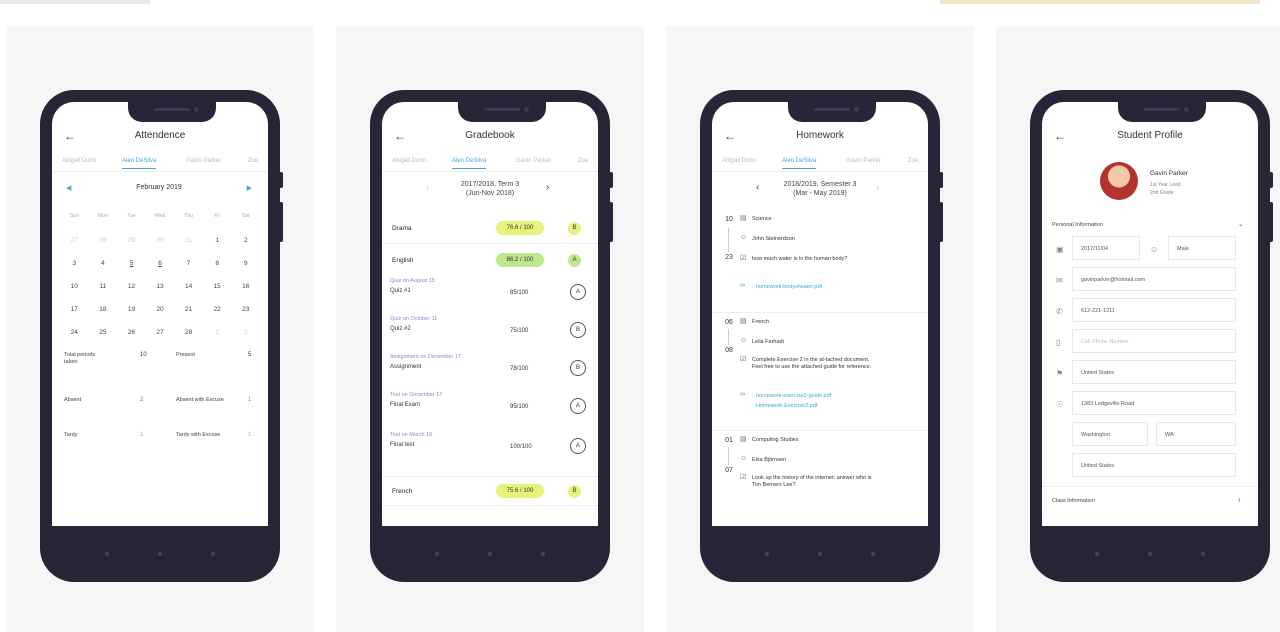 The height and width of the screenshot is (632, 1280). What do you see at coordinates (786, 406) in the screenshot?
I see `attachment-link: Homework-Exercise2.pdf` at bounding box center [786, 406].